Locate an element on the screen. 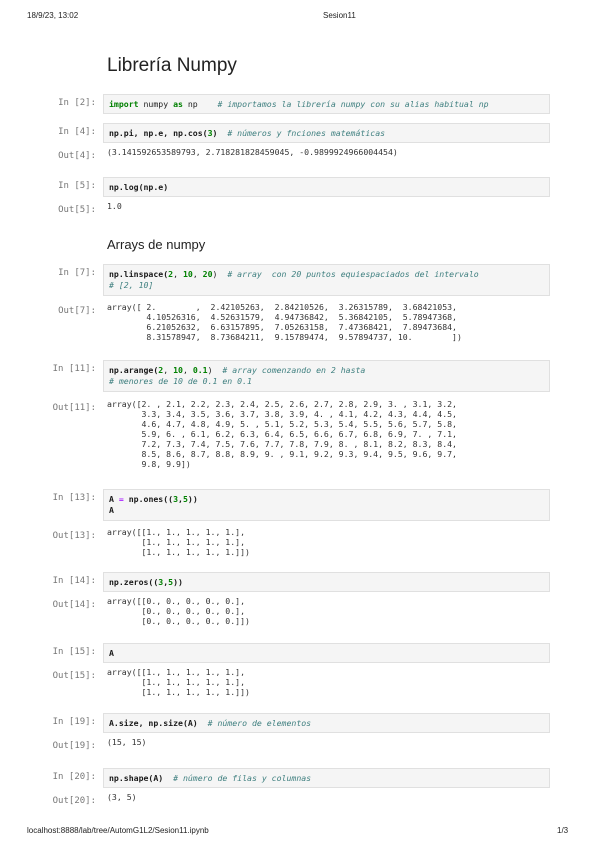  code-token: np is located at coordinates (200, 104).